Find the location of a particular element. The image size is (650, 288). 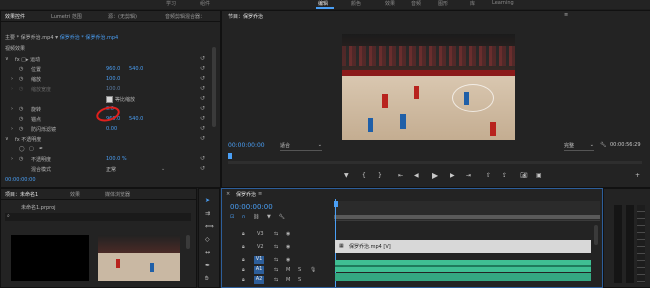

nav-graphics: 图形 is located at coordinates (443, 3).